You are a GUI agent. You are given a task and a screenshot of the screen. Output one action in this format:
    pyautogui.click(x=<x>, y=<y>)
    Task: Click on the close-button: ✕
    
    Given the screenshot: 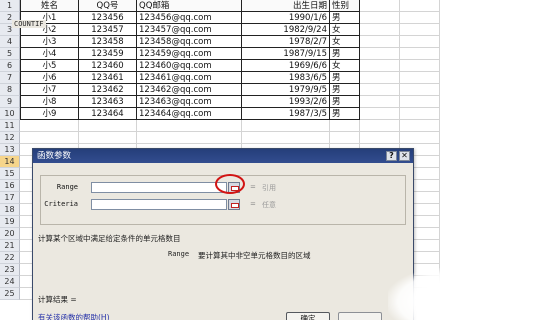 What is the action you would take?
    pyautogui.click(x=404, y=156)
    